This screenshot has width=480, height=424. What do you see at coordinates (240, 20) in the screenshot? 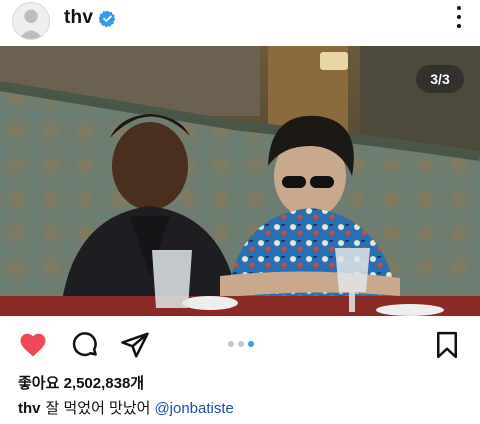
I see `post-header: thv` at bounding box center [240, 20].